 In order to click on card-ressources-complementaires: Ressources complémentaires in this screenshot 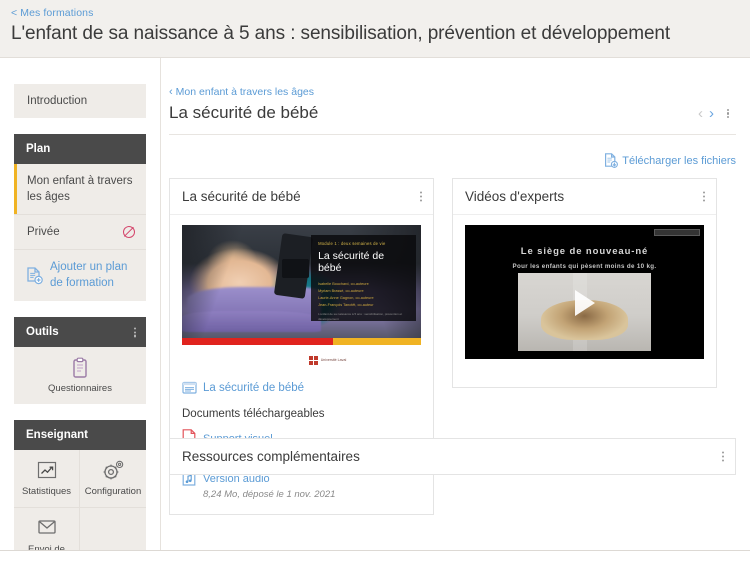, I will do `click(452, 456)`.